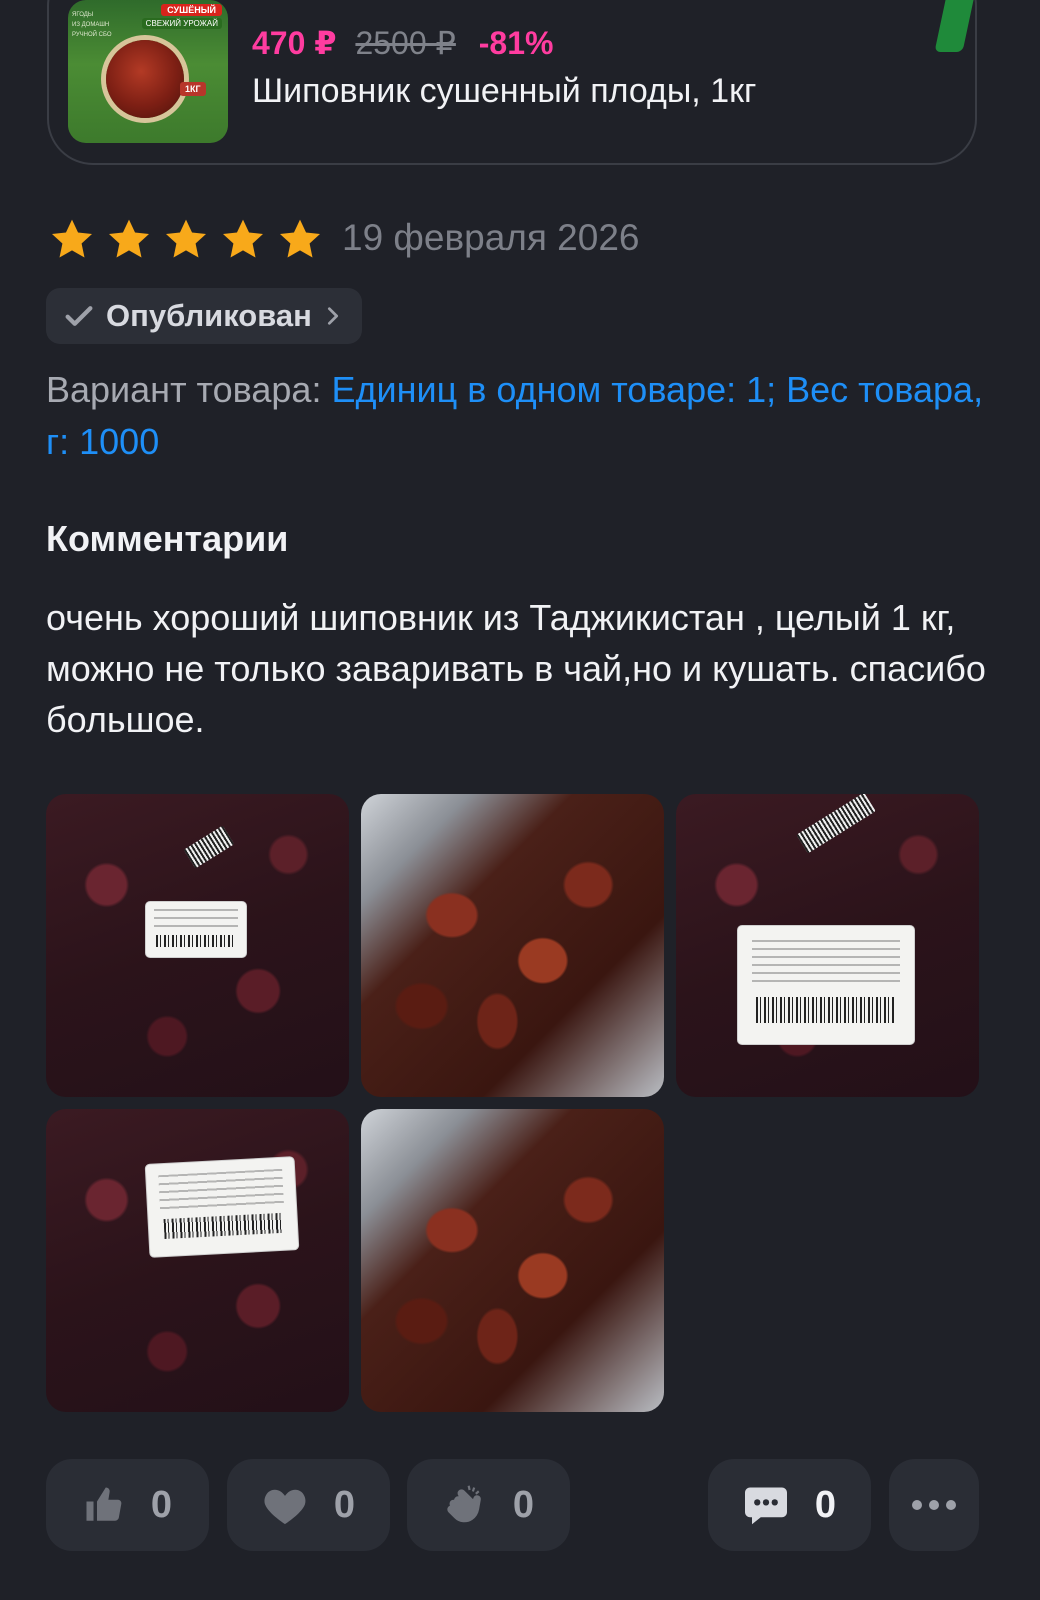  What do you see at coordinates (765, 1506) in the screenshot?
I see `speech-bubble-icon` at bounding box center [765, 1506].